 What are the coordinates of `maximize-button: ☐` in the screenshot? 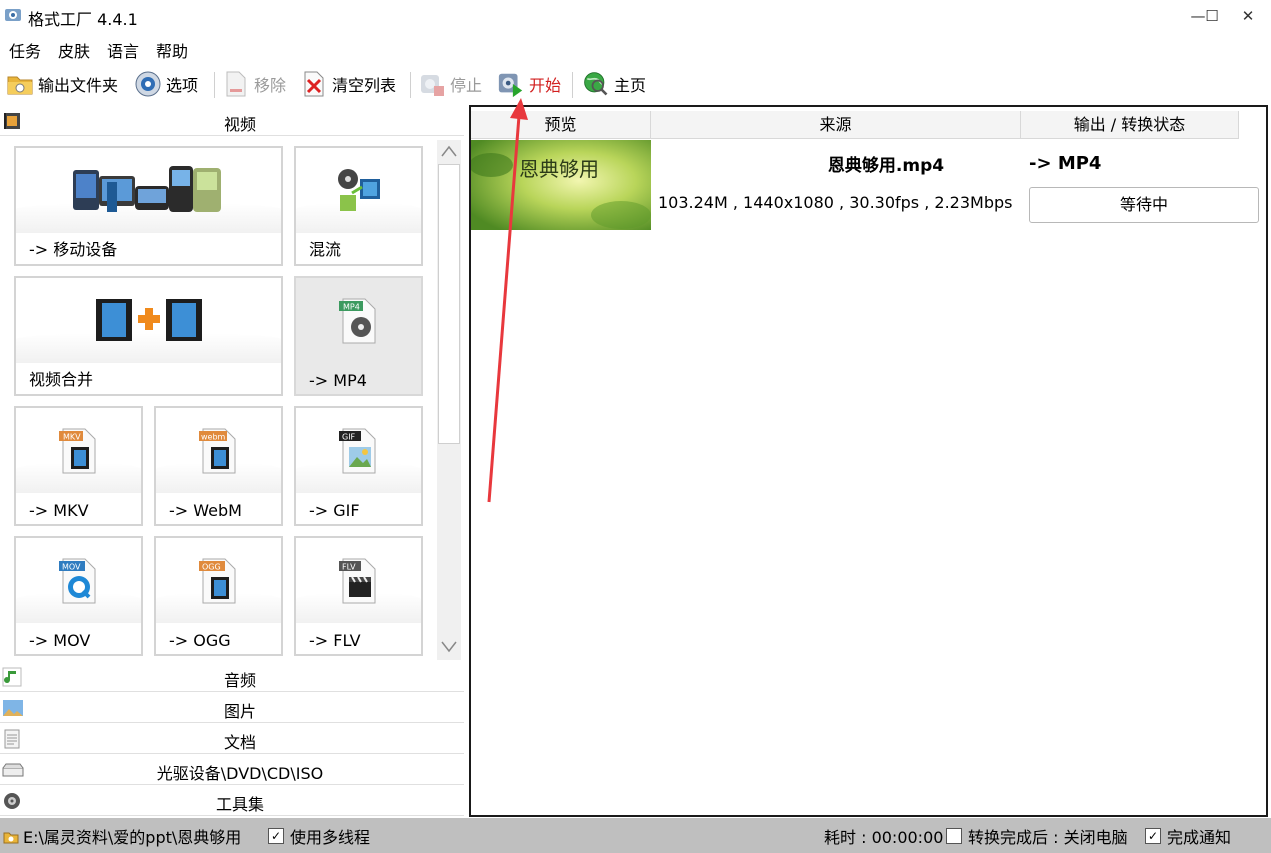 It's located at (1212, 16).